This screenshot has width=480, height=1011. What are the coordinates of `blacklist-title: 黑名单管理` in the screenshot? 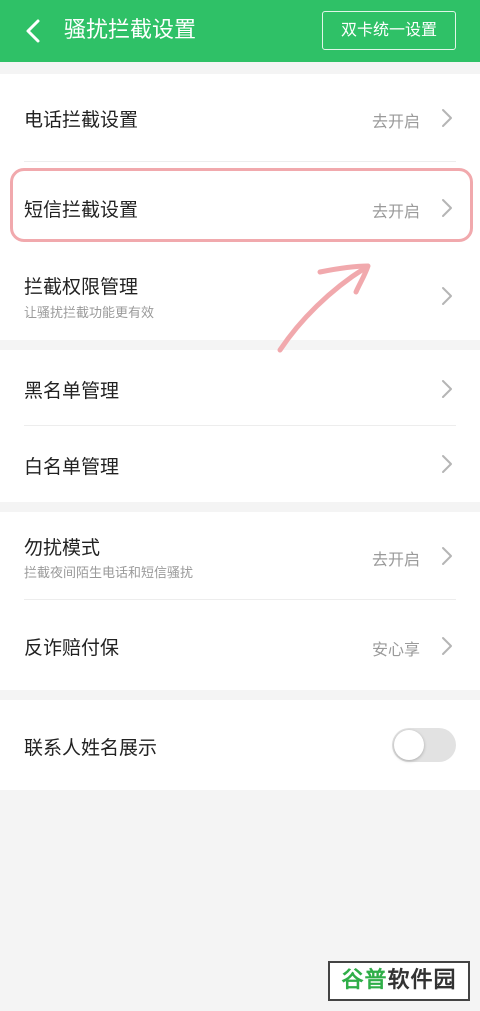 It's located at (72, 391).